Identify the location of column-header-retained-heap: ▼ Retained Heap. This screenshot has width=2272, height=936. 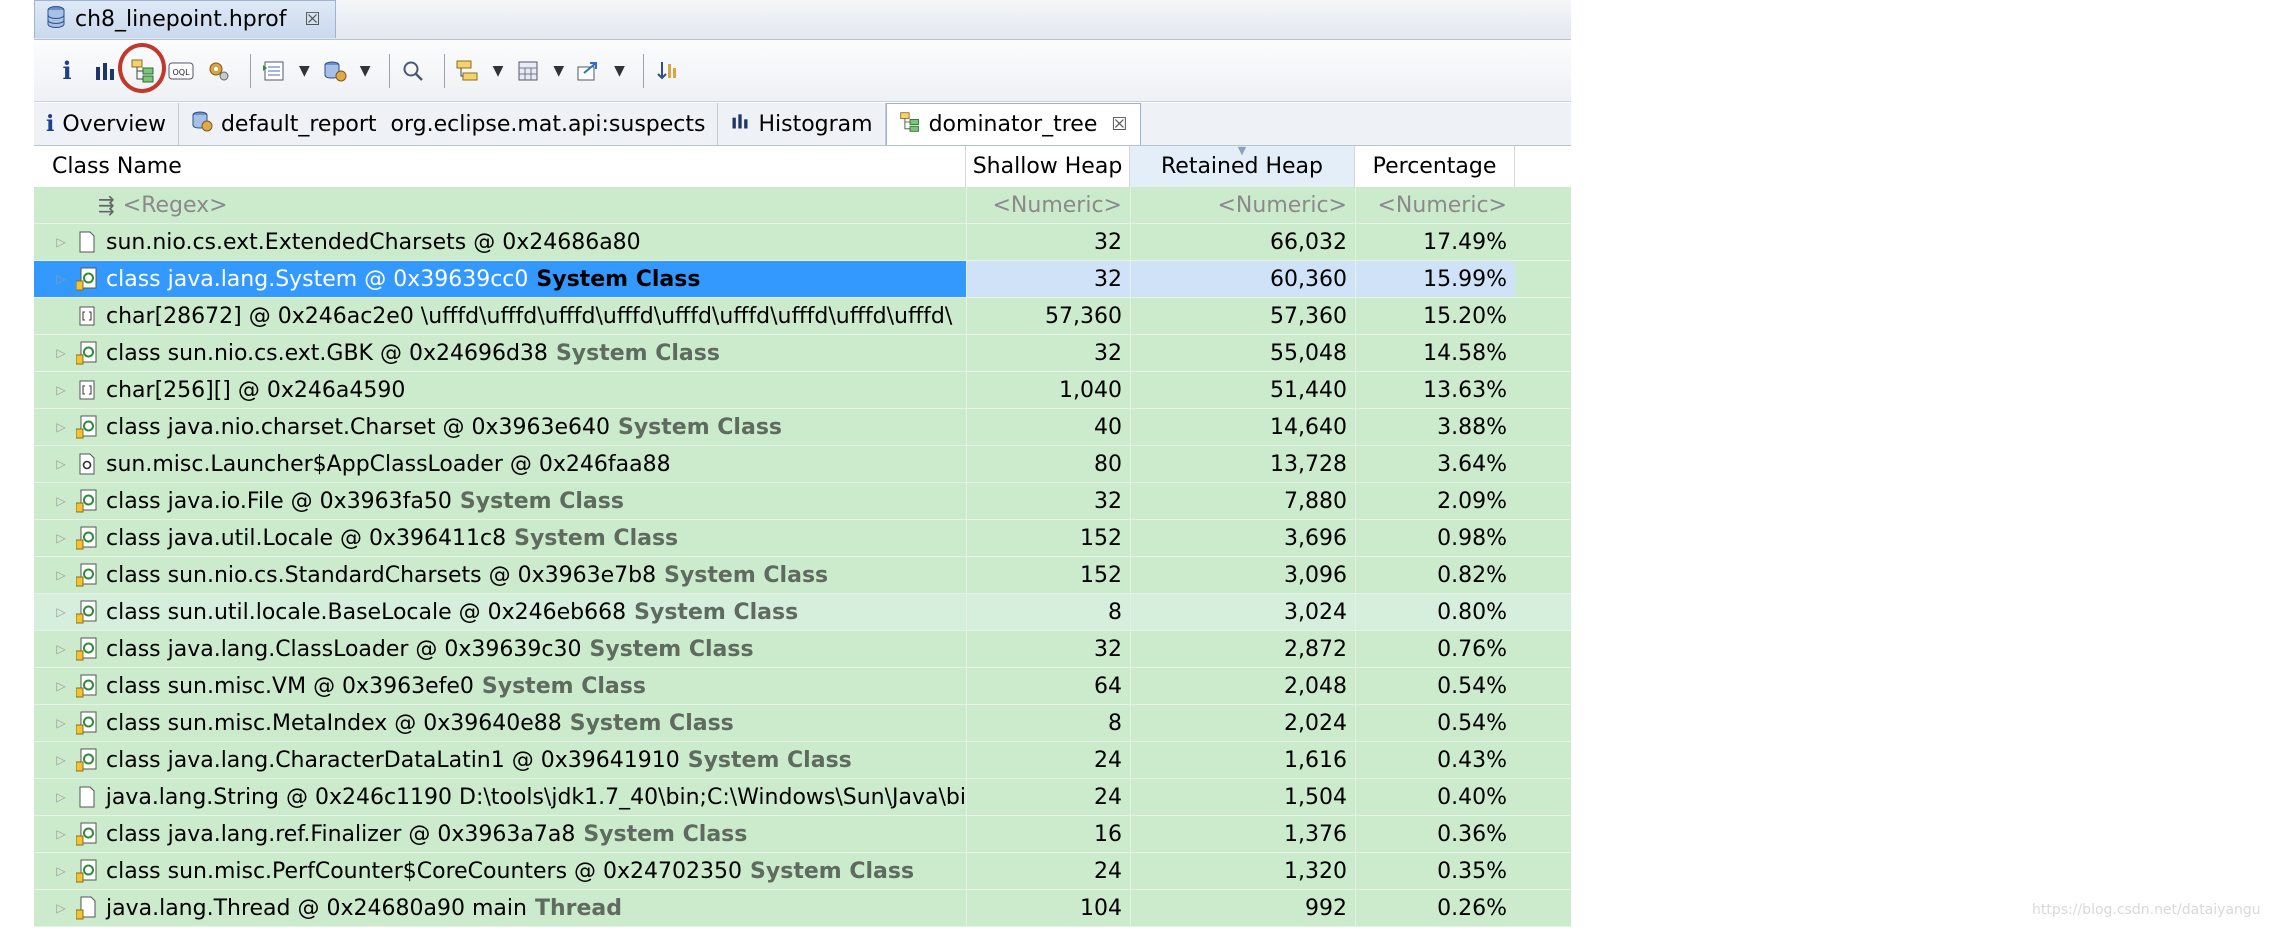
(1242, 166).